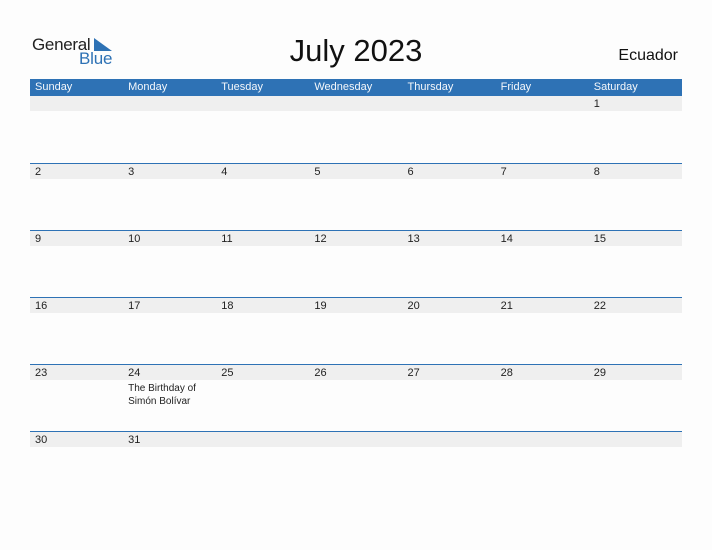  I want to click on weekday-thursday: Thursday, so click(430, 87).